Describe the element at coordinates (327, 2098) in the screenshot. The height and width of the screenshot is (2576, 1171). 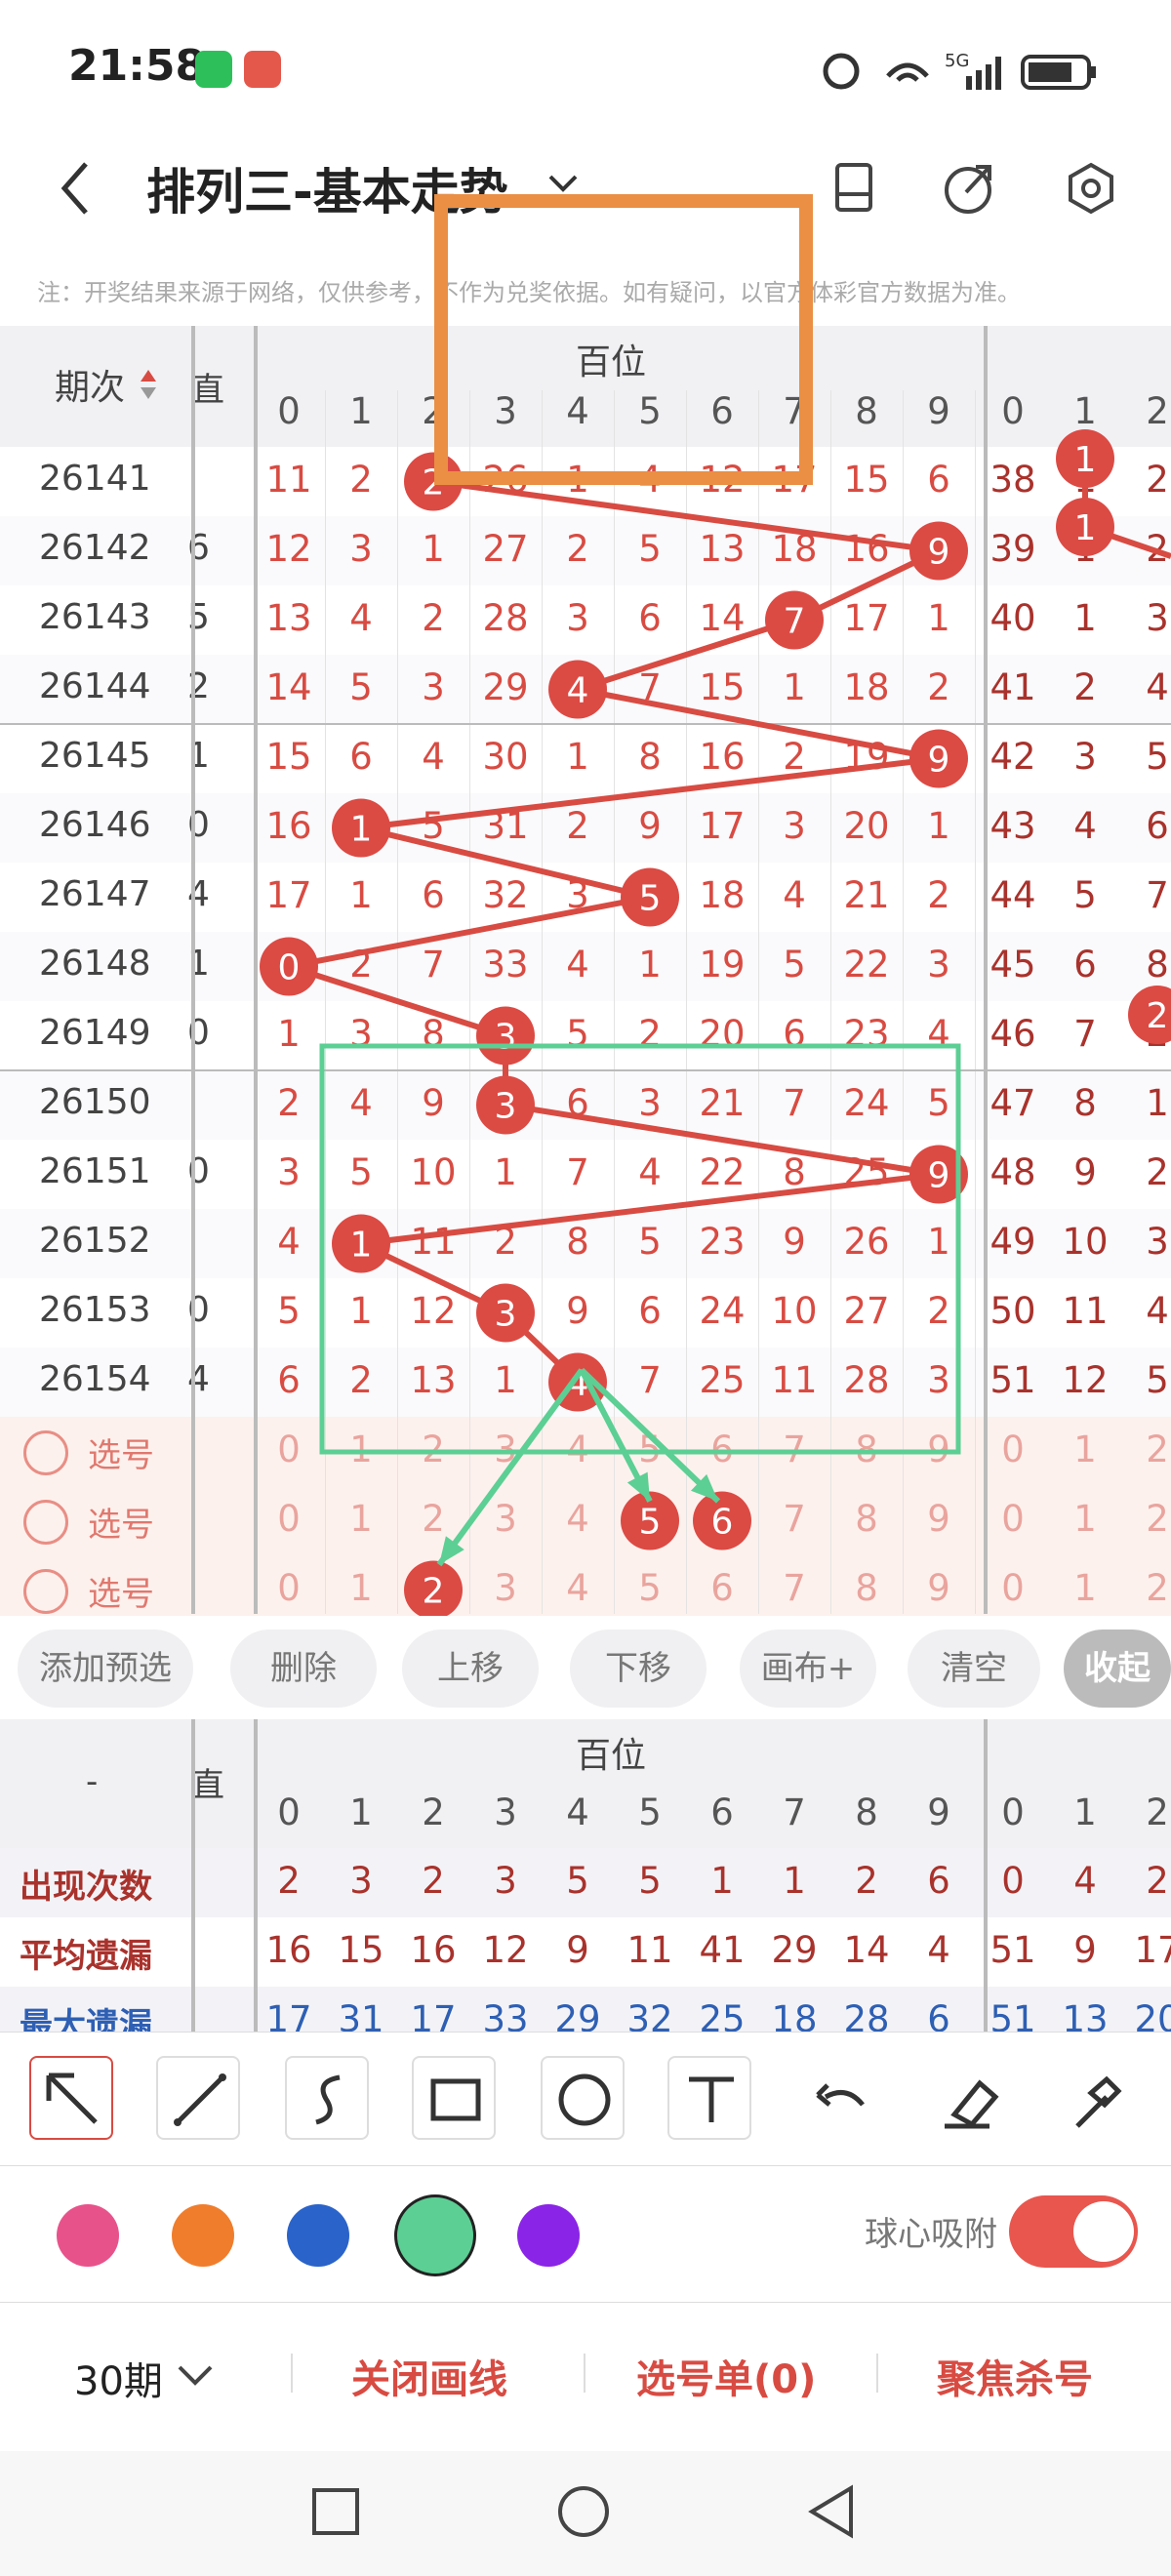
I see `curve-tool` at that location.